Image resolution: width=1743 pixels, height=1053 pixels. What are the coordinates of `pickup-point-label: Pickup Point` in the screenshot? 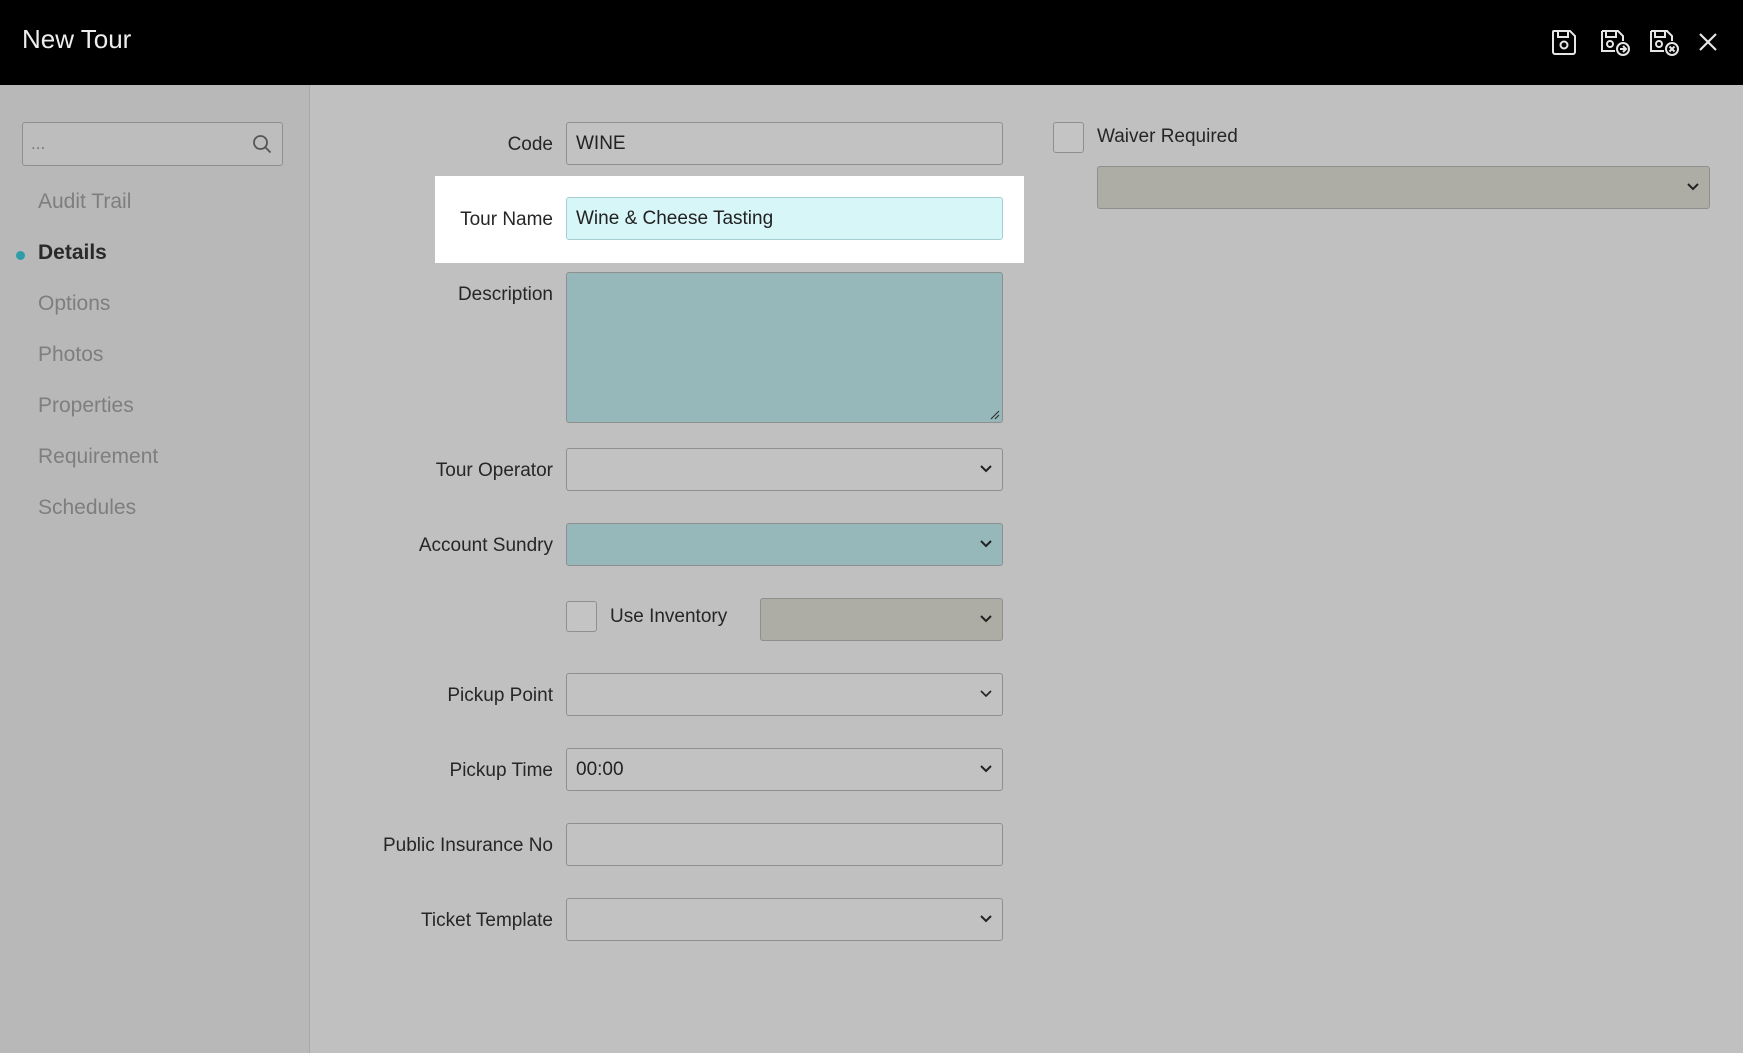 It's located at (500, 695).